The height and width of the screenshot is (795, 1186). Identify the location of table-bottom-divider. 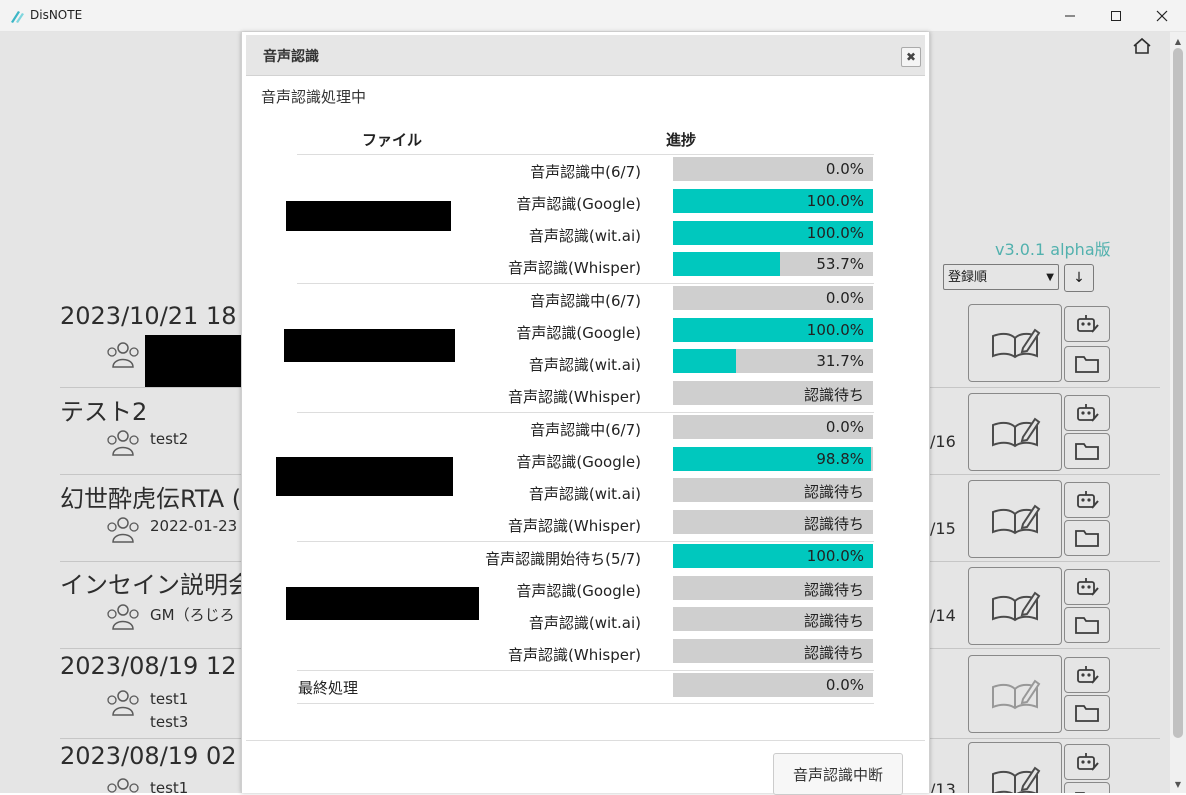
(585, 703).